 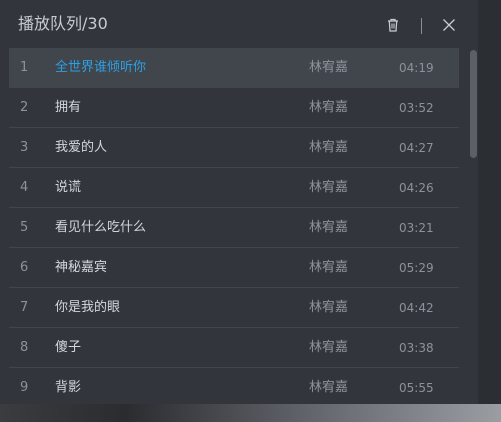 I want to click on scrollbar-thumb, so click(x=473, y=104).